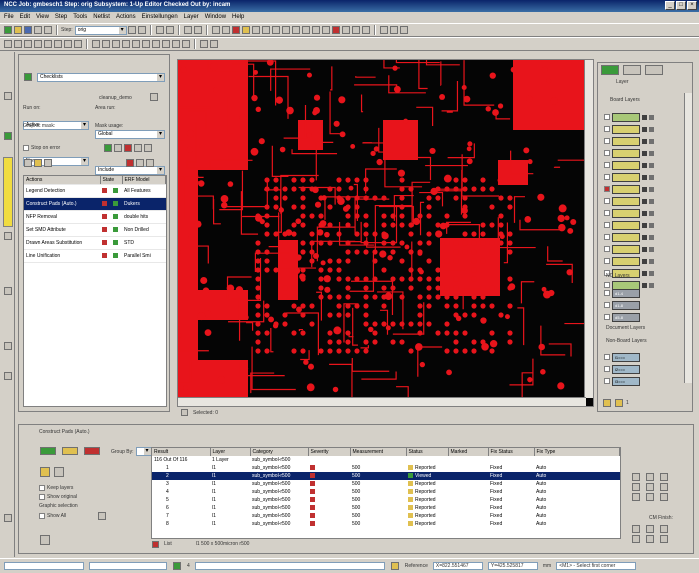 The width and height of the screenshot is (699, 573). I want to click on line-icon, so click(48, 44).